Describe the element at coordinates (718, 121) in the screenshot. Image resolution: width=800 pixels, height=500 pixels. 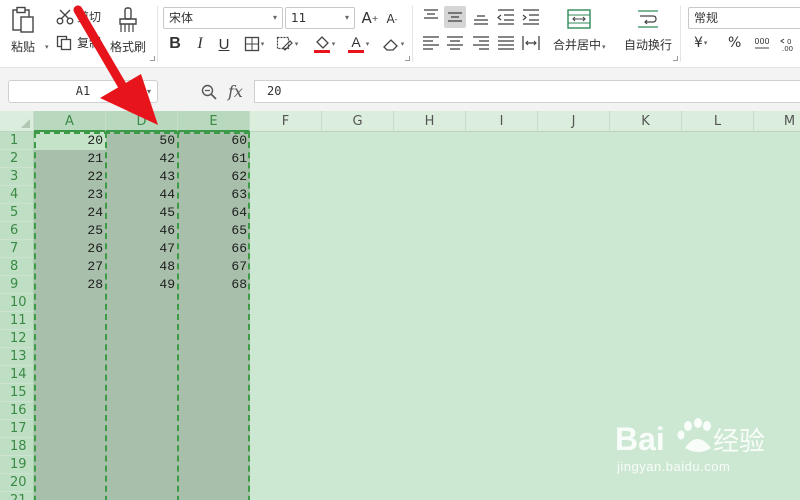
I see `column-header-l: L` at that location.